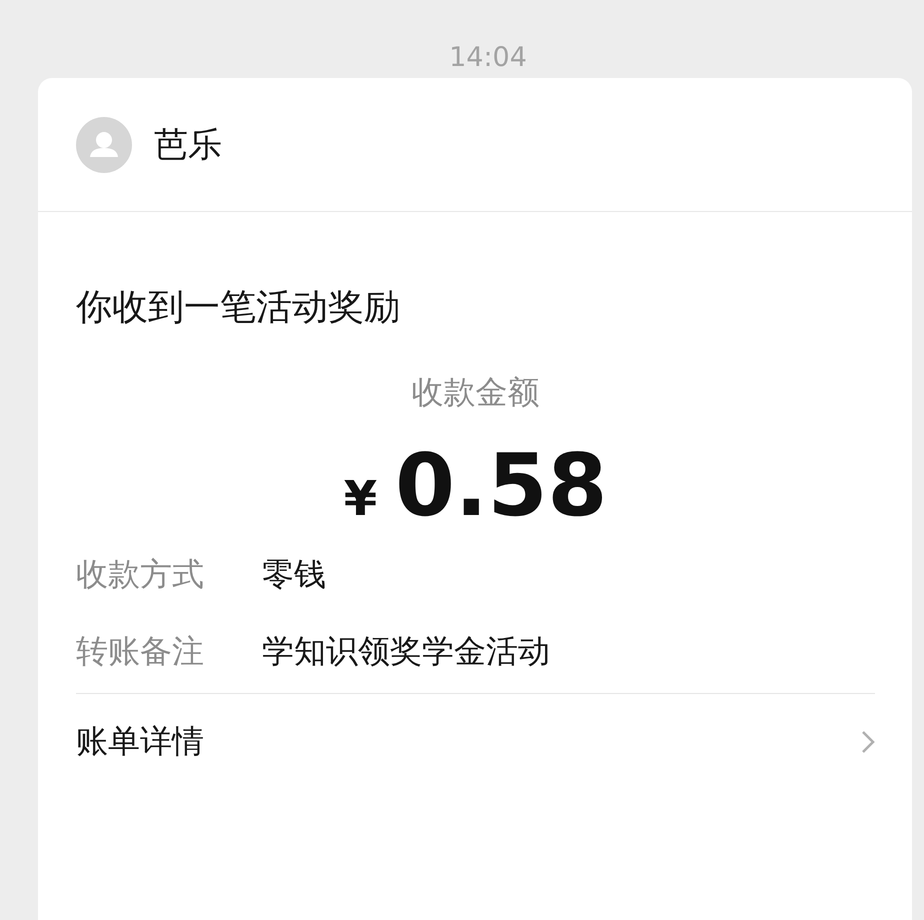 This screenshot has width=924, height=920. Describe the element at coordinates (475, 392) in the screenshot. I see `amount-label: 收款金额` at that location.